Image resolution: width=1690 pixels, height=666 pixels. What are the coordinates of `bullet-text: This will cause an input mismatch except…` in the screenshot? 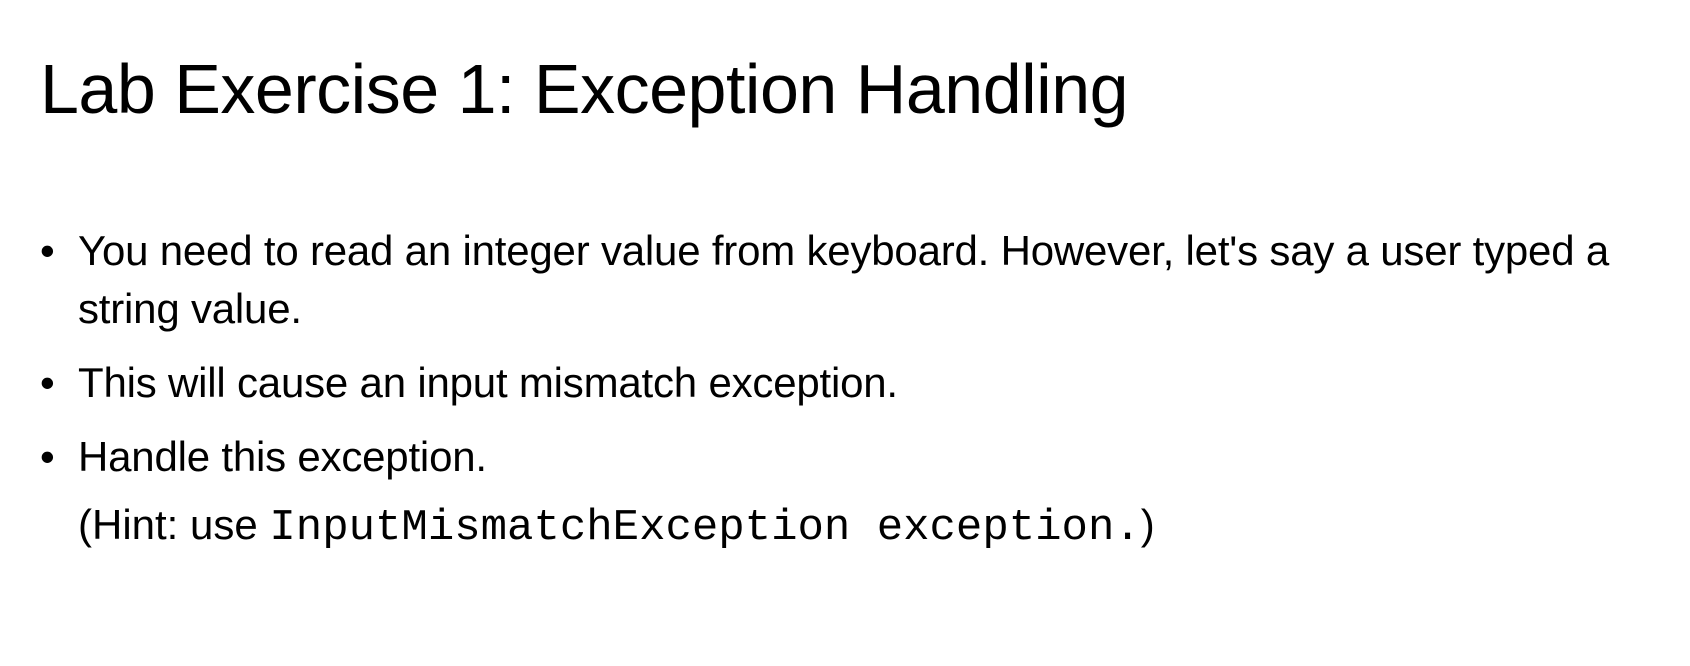 It's located at (488, 382).